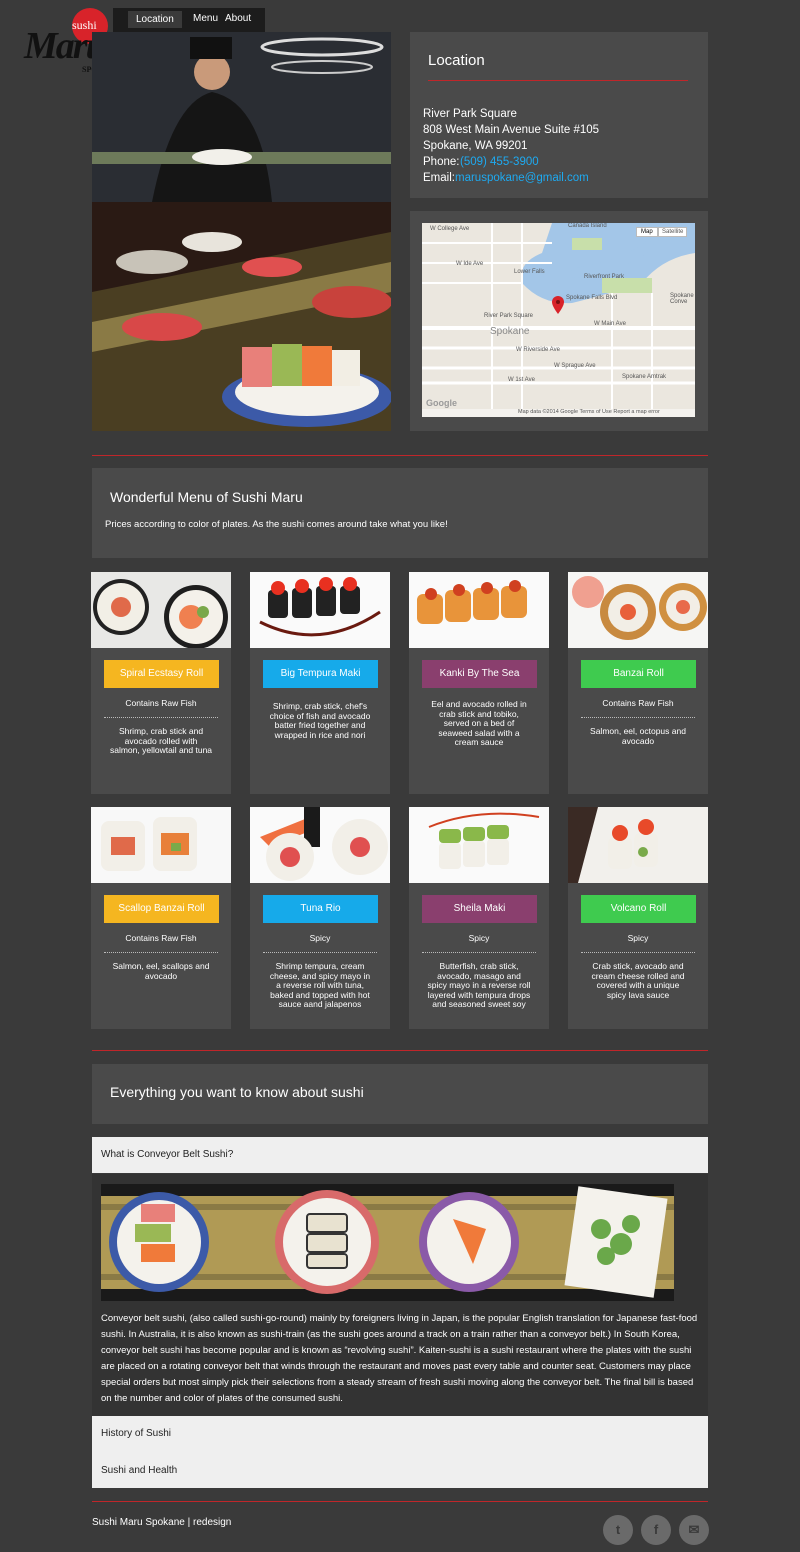 The width and height of the screenshot is (800, 1552). Describe the element at coordinates (610, 324) in the screenshot. I see `map-label: W Main Ave` at that location.